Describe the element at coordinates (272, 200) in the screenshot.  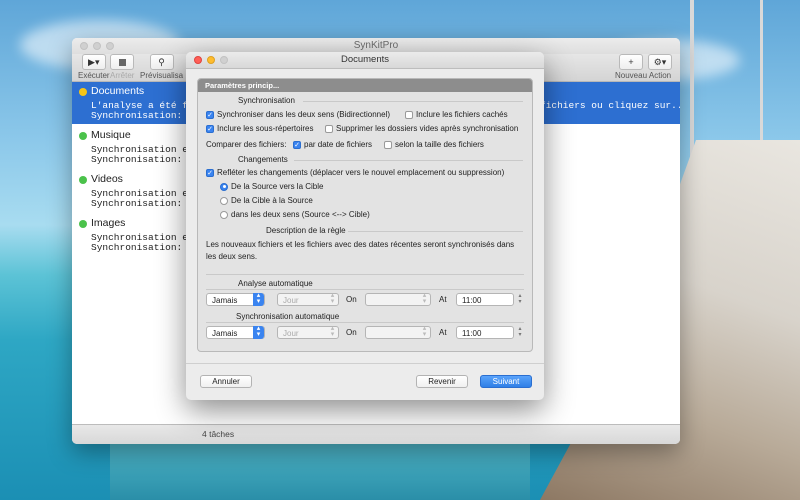
I see `radio-label: De la Cible à la Source` at that location.